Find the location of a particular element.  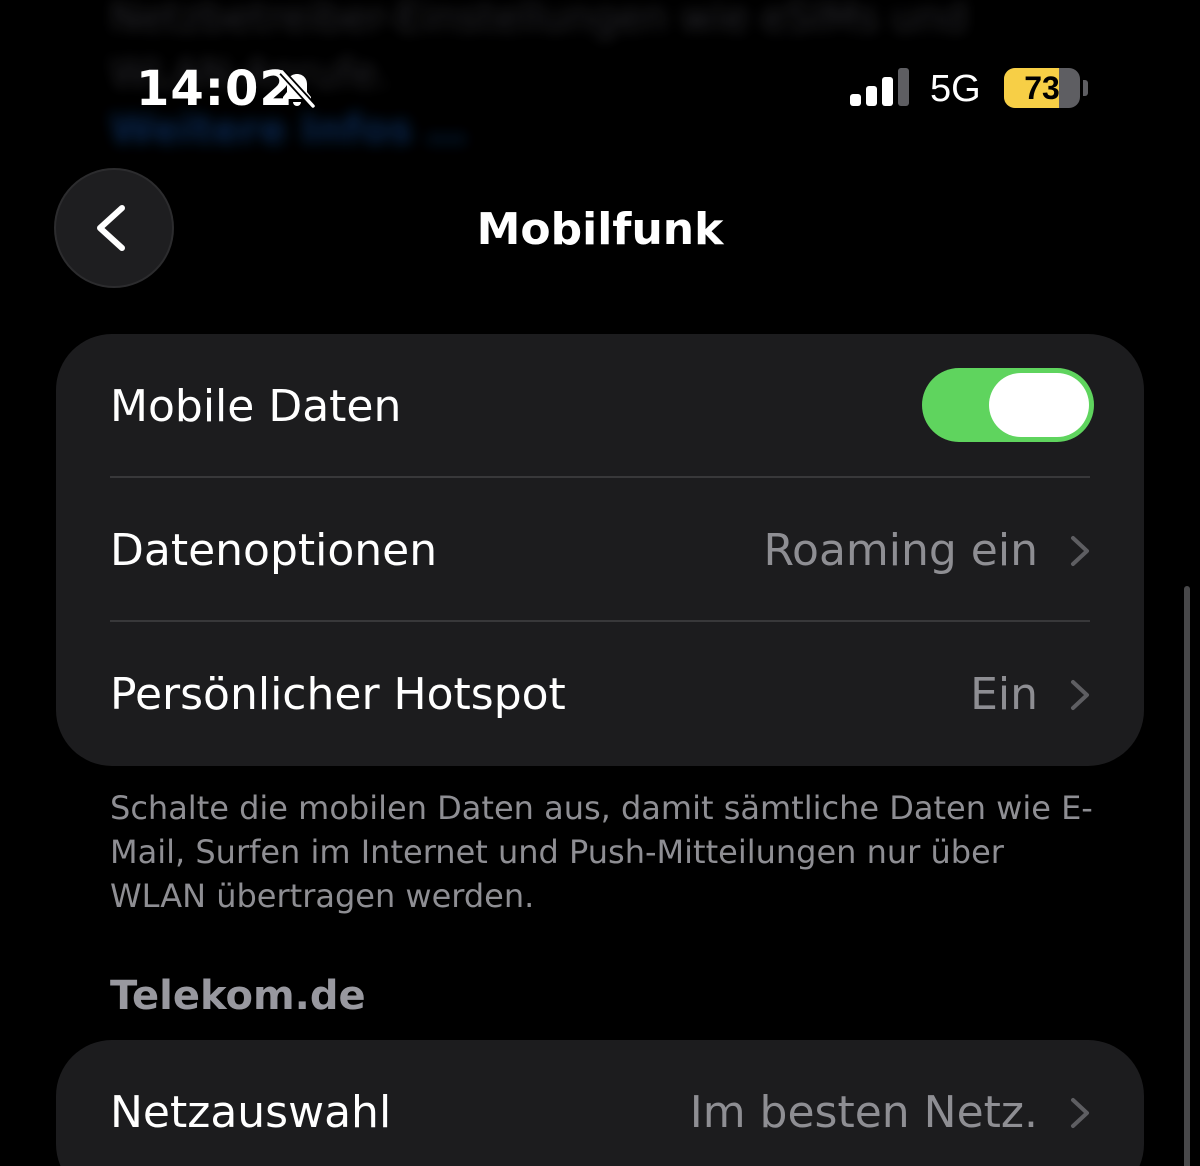

cellular-signal-icon is located at coordinates (879, 87).